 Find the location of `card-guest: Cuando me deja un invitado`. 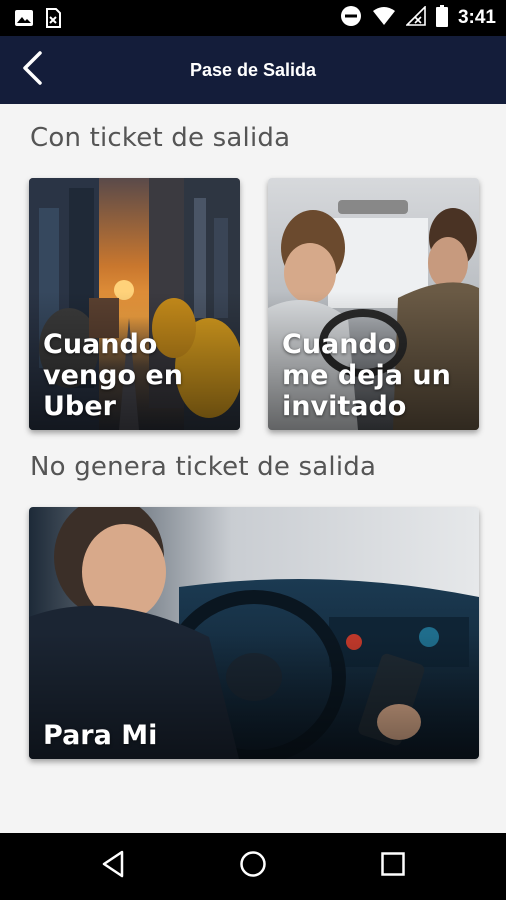

card-guest: Cuando me deja un invitado is located at coordinates (373, 304).